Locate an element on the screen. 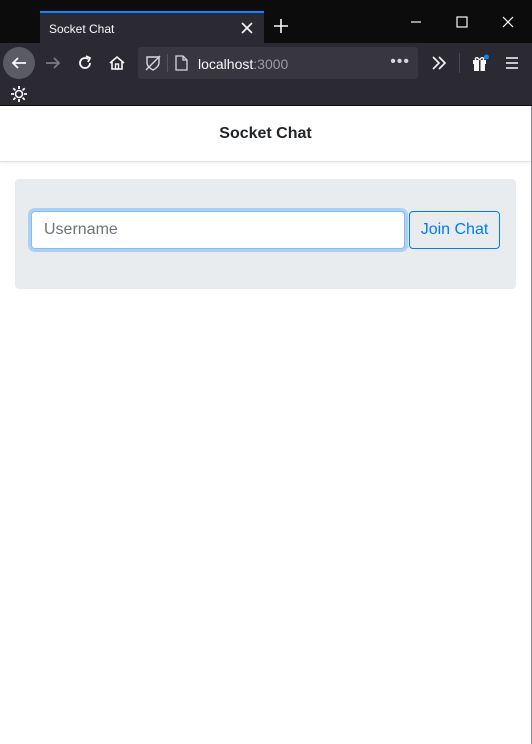 Image resolution: width=532 pixels, height=744 pixels. whats-new-button is located at coordinates (480, 63).